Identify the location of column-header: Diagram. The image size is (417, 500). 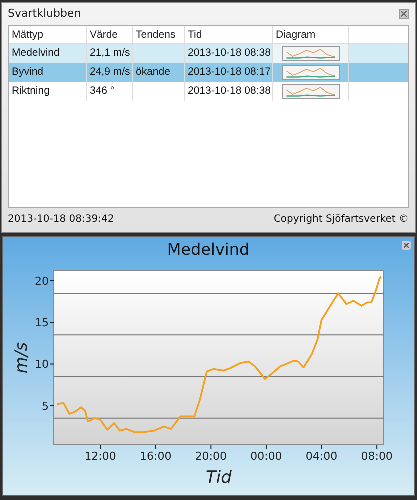
(311, 34).